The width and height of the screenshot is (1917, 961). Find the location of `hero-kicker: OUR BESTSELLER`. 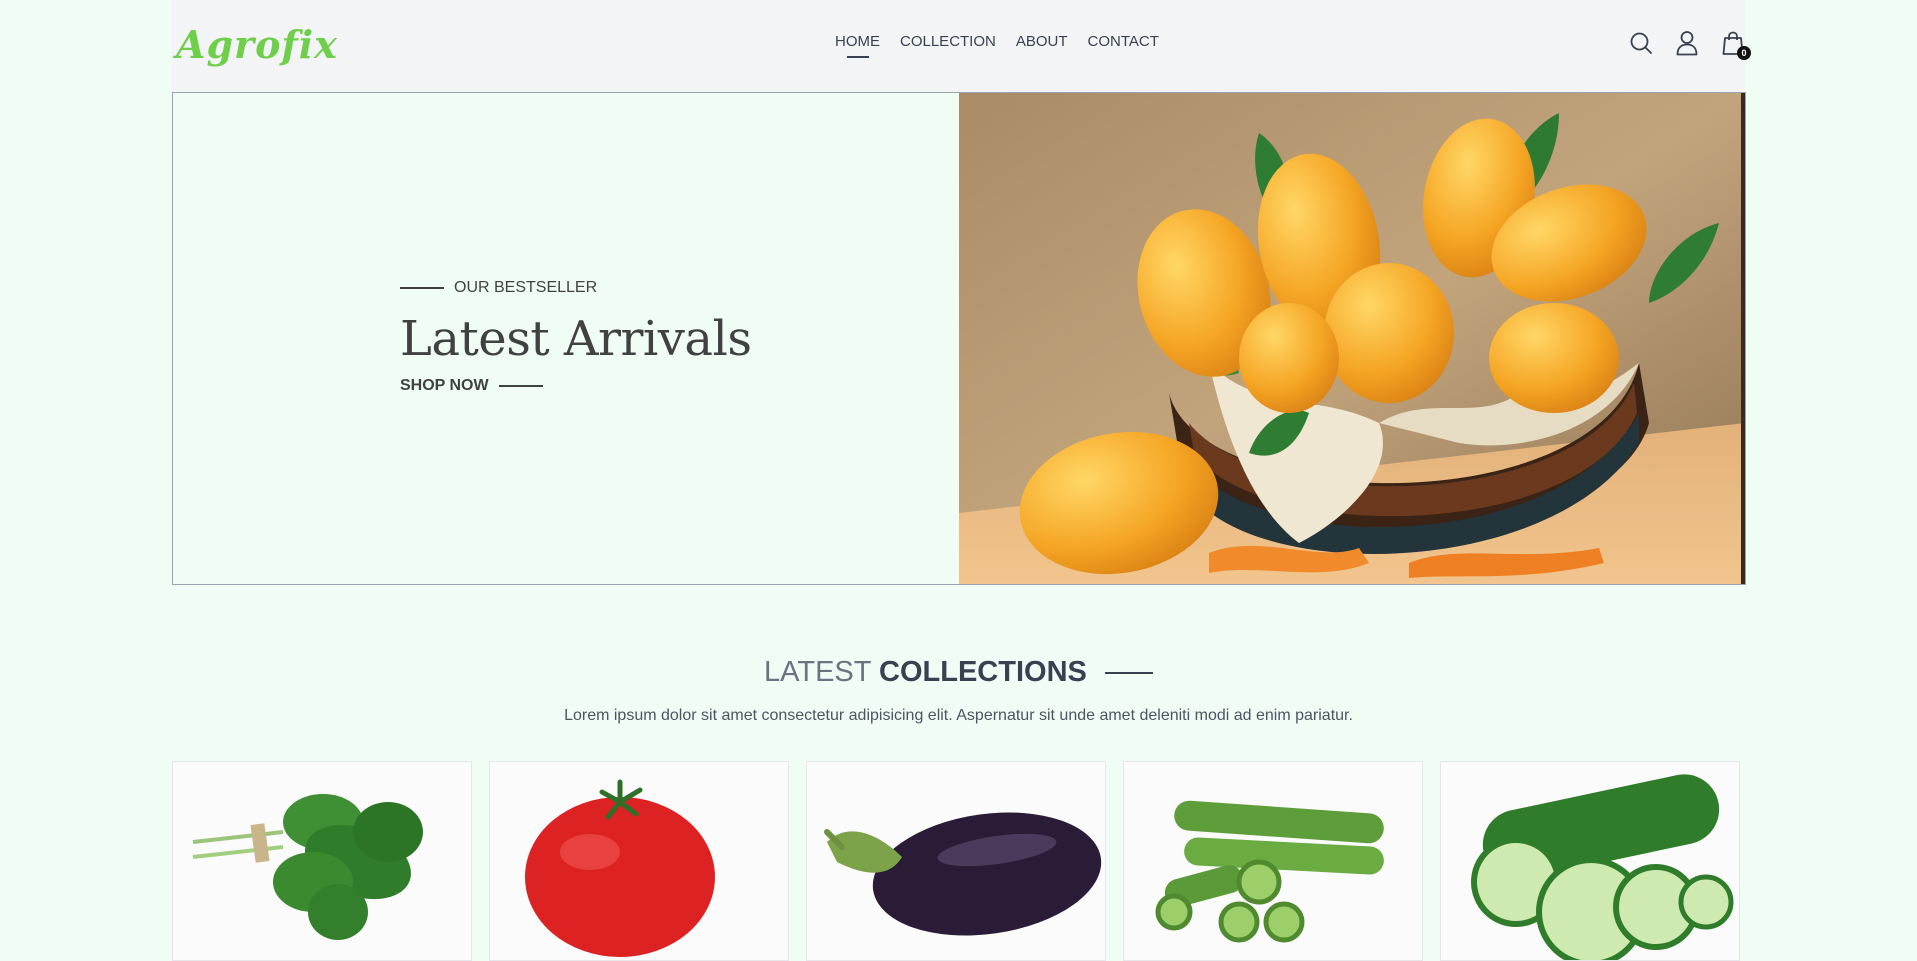

hero-kicker: OUR BESTSELLER is located at coordinates (576, 288).